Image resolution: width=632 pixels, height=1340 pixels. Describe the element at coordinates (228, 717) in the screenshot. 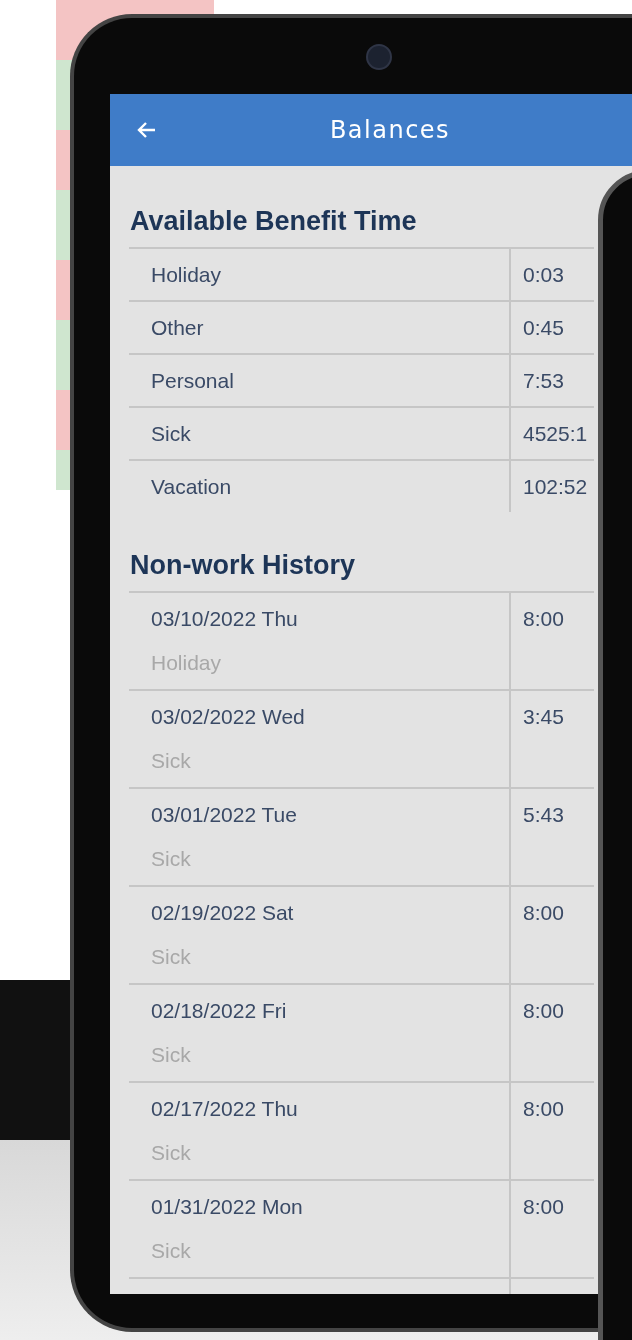

I see `history-date: 03/02/2022 Wed` at that location.